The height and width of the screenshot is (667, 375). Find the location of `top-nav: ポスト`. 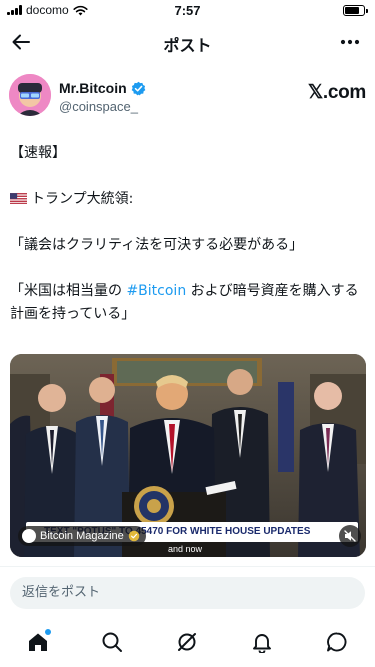

top-nav: ポスト is located at coordinates (187, 43).